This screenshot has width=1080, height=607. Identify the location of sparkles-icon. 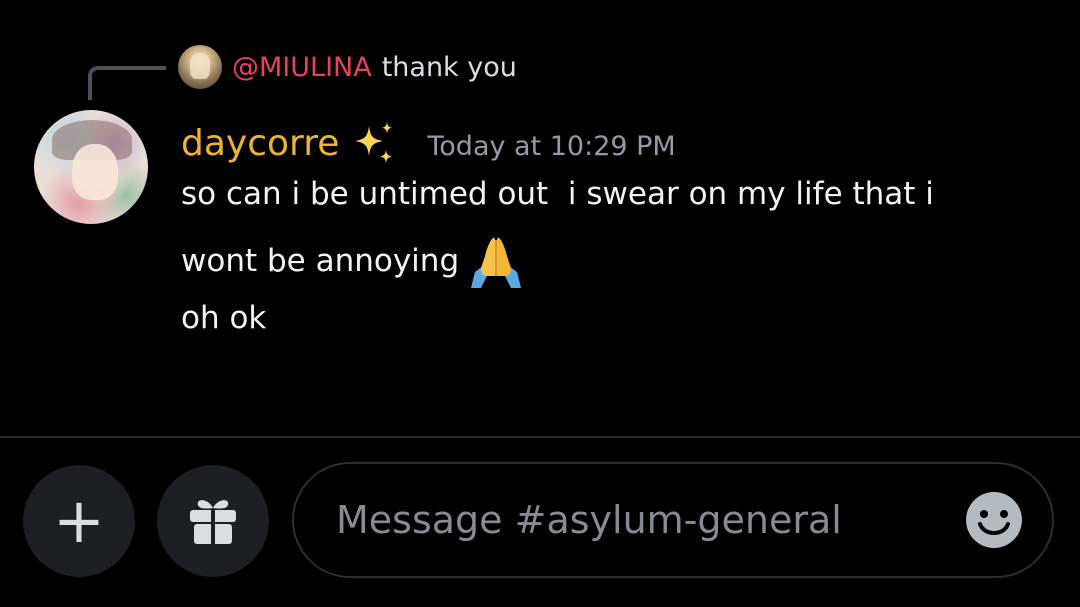
(374, 142).